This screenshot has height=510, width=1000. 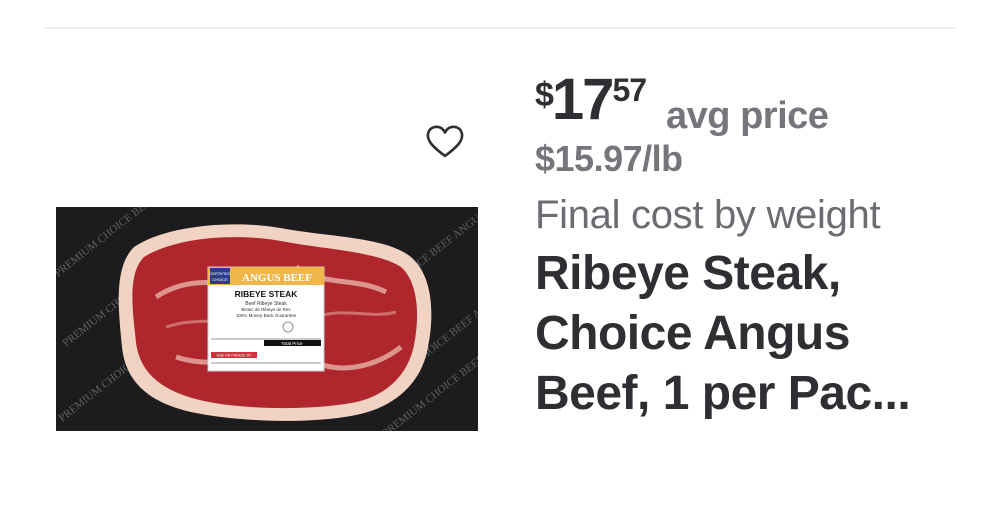 What do you see at coordinates (234, 356) in the screenshot?
I see `svg-text: USE OR FREEZE BY` at bounding box center [234, 356].